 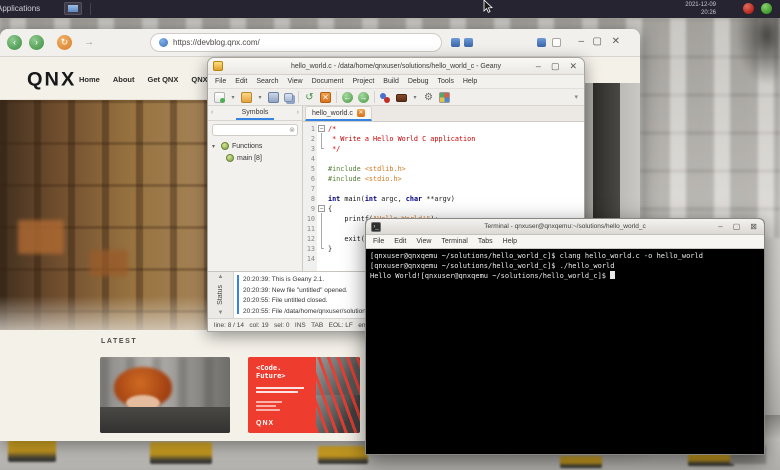 What do you see at coordinates (241, 81) in the screenshot?
I see `menu-edit: Edit` at bounding box center [241, 81].